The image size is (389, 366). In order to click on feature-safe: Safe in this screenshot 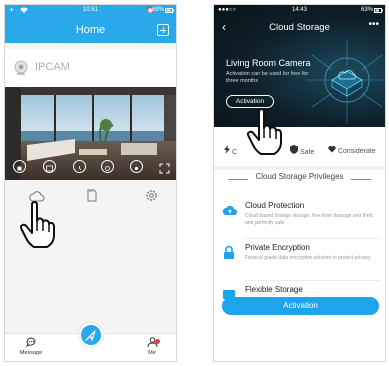, I will do `click(302, 150)`.